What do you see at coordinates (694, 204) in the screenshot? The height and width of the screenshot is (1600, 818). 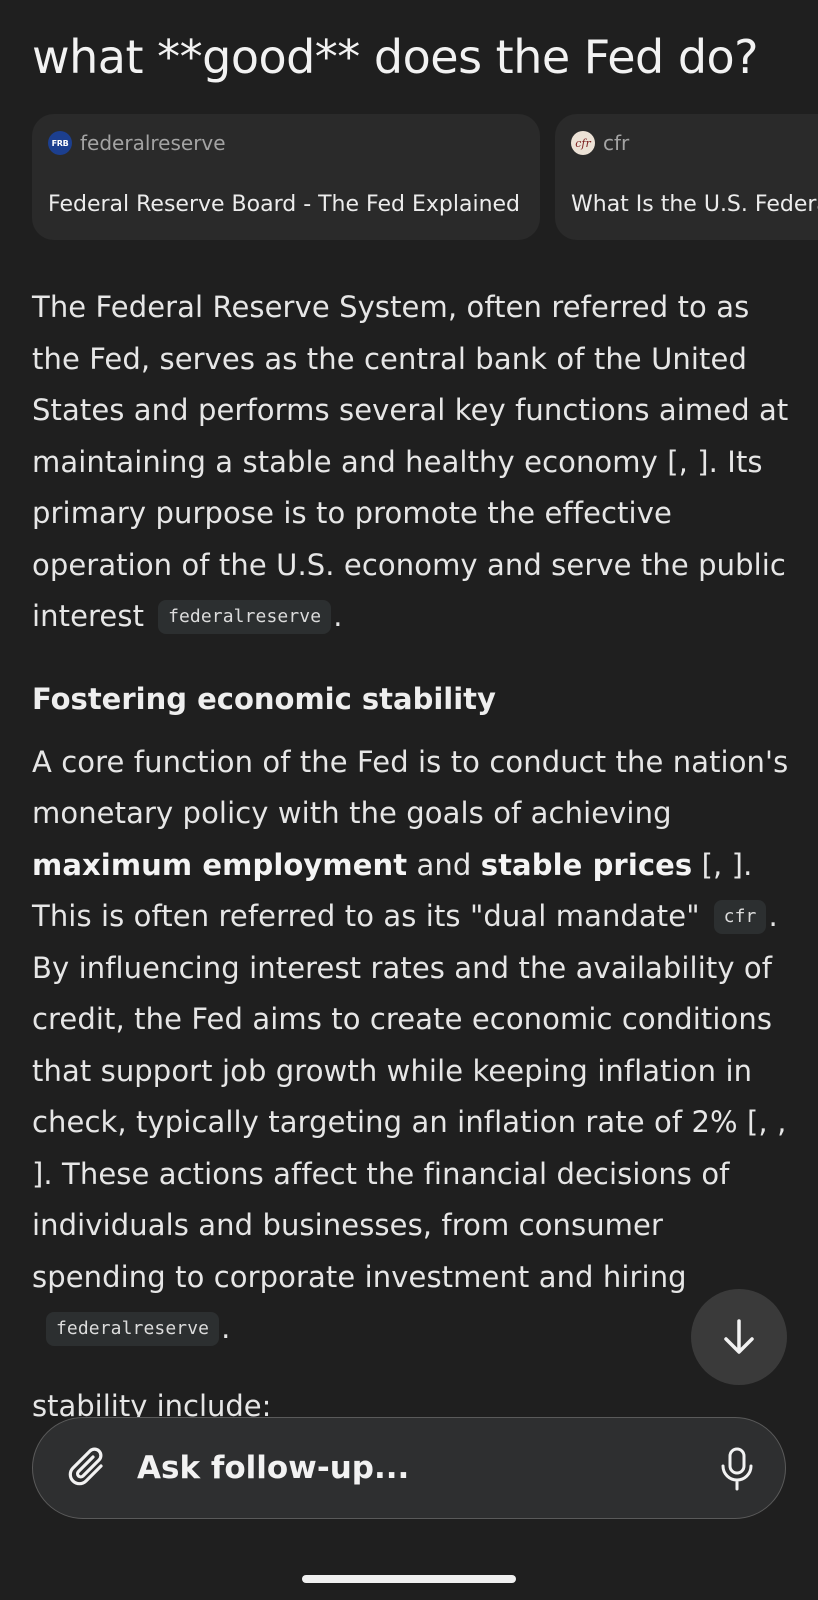 I see `source-title: What Is the U.S. Federal Reserve?` at bounding box center [694, 204].